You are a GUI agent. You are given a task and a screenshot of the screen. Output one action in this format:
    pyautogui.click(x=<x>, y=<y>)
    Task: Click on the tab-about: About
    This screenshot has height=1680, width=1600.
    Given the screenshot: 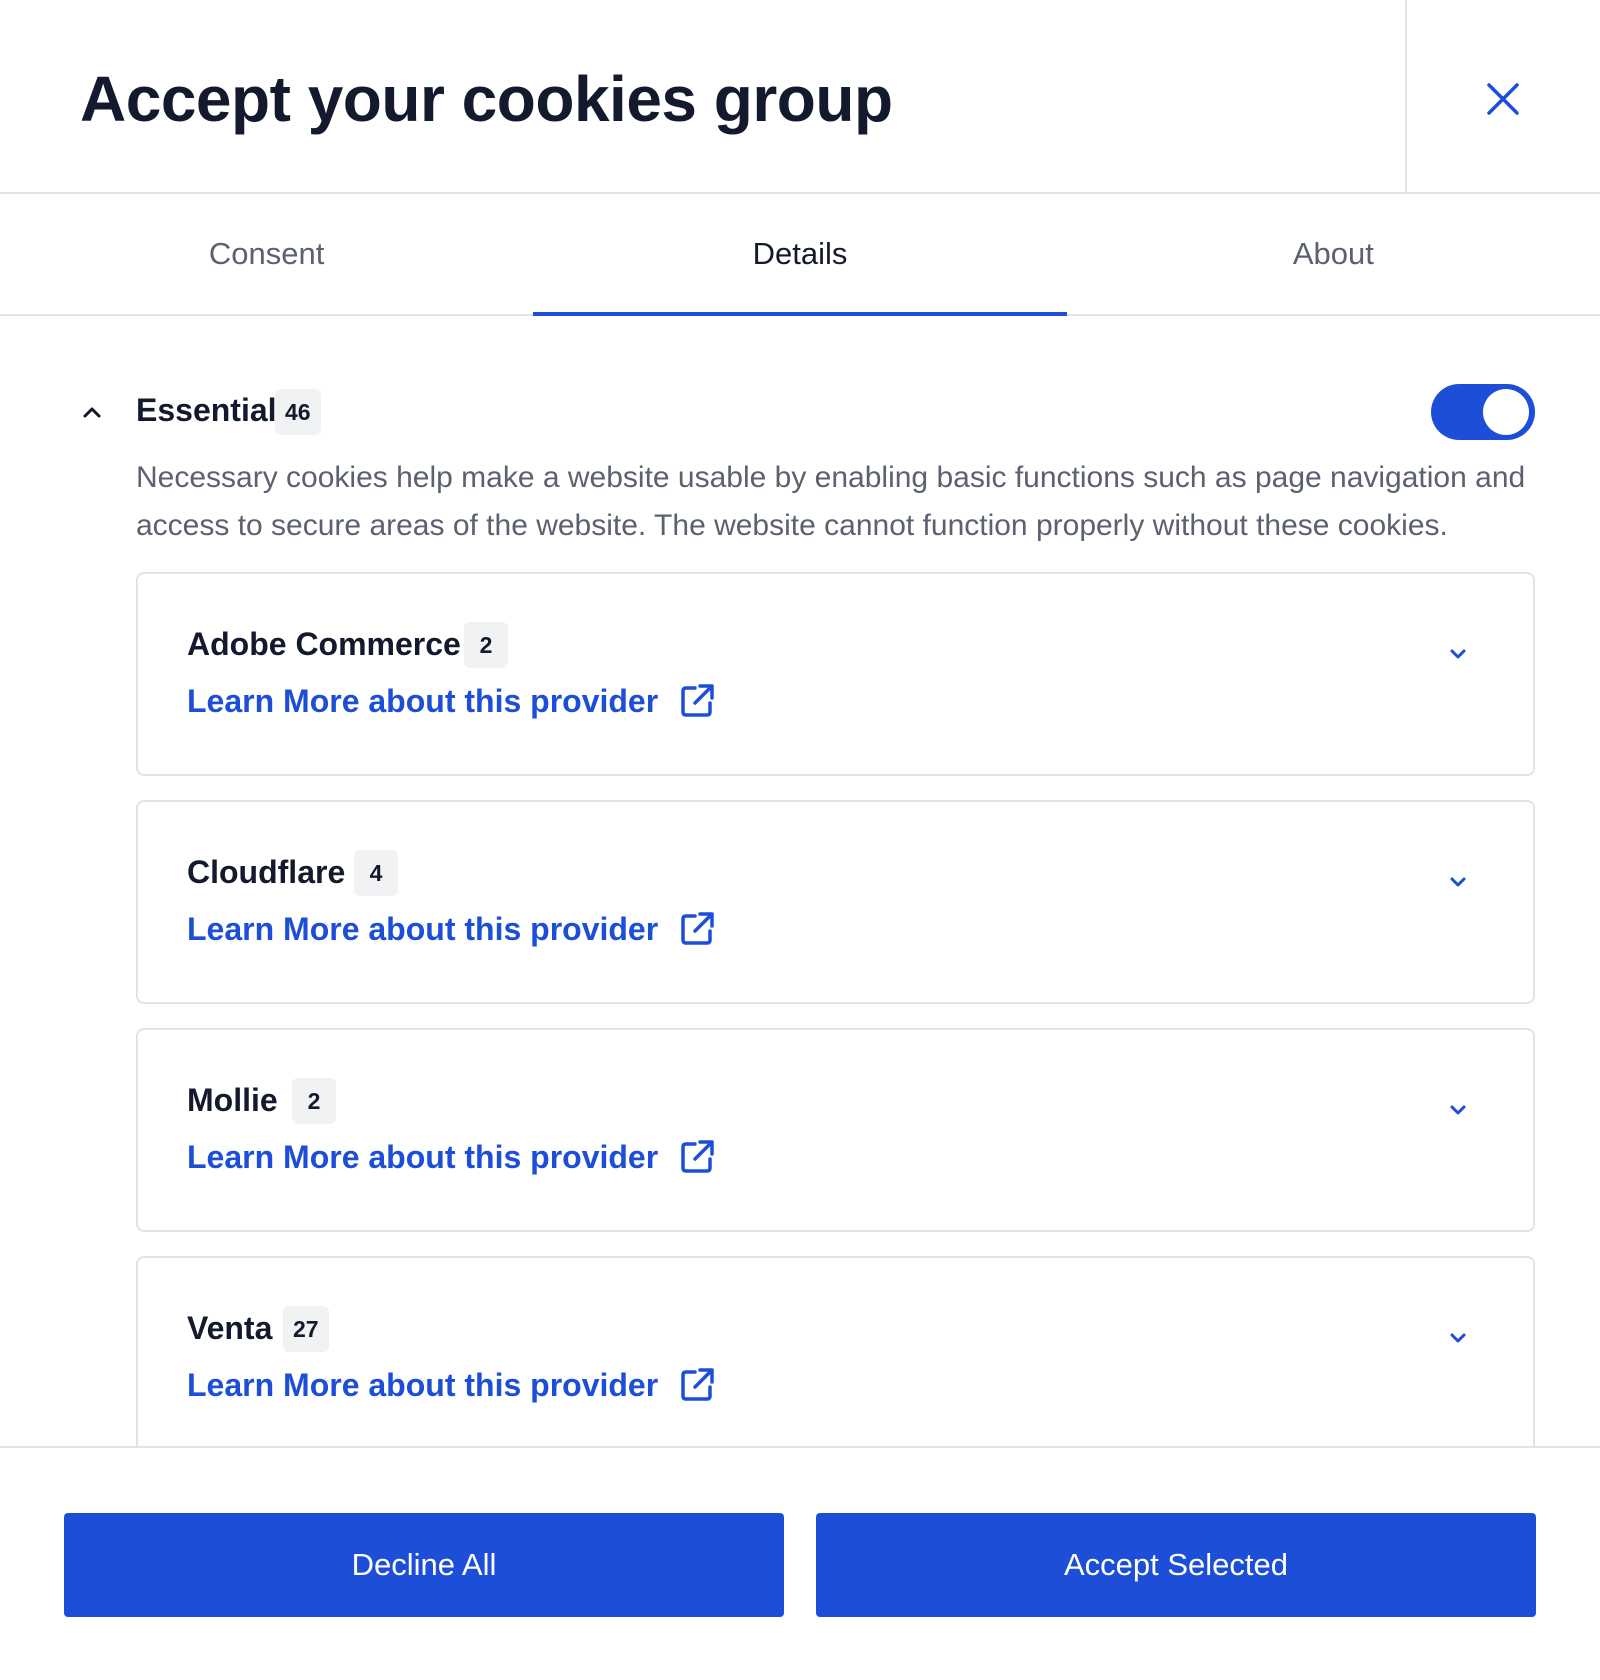 What is the action you would take?
    pyautogui.click(x=1333, y=254)
    